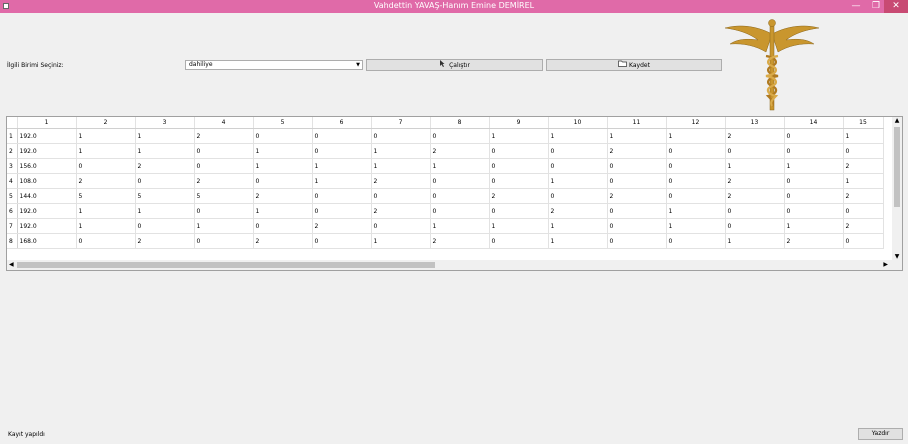 The image size is (908, 444). Describe the element at coordinates (460, 123) in the screenshot. I see `column-header: 8` at that location.